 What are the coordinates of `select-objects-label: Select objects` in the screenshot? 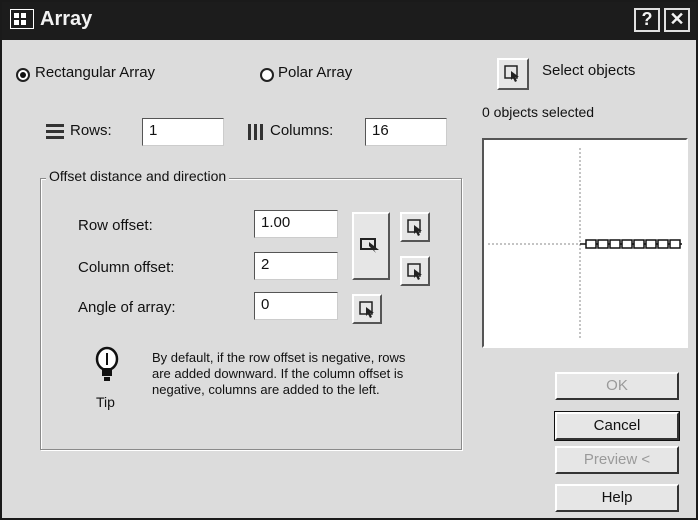 It's located at (589, 70).